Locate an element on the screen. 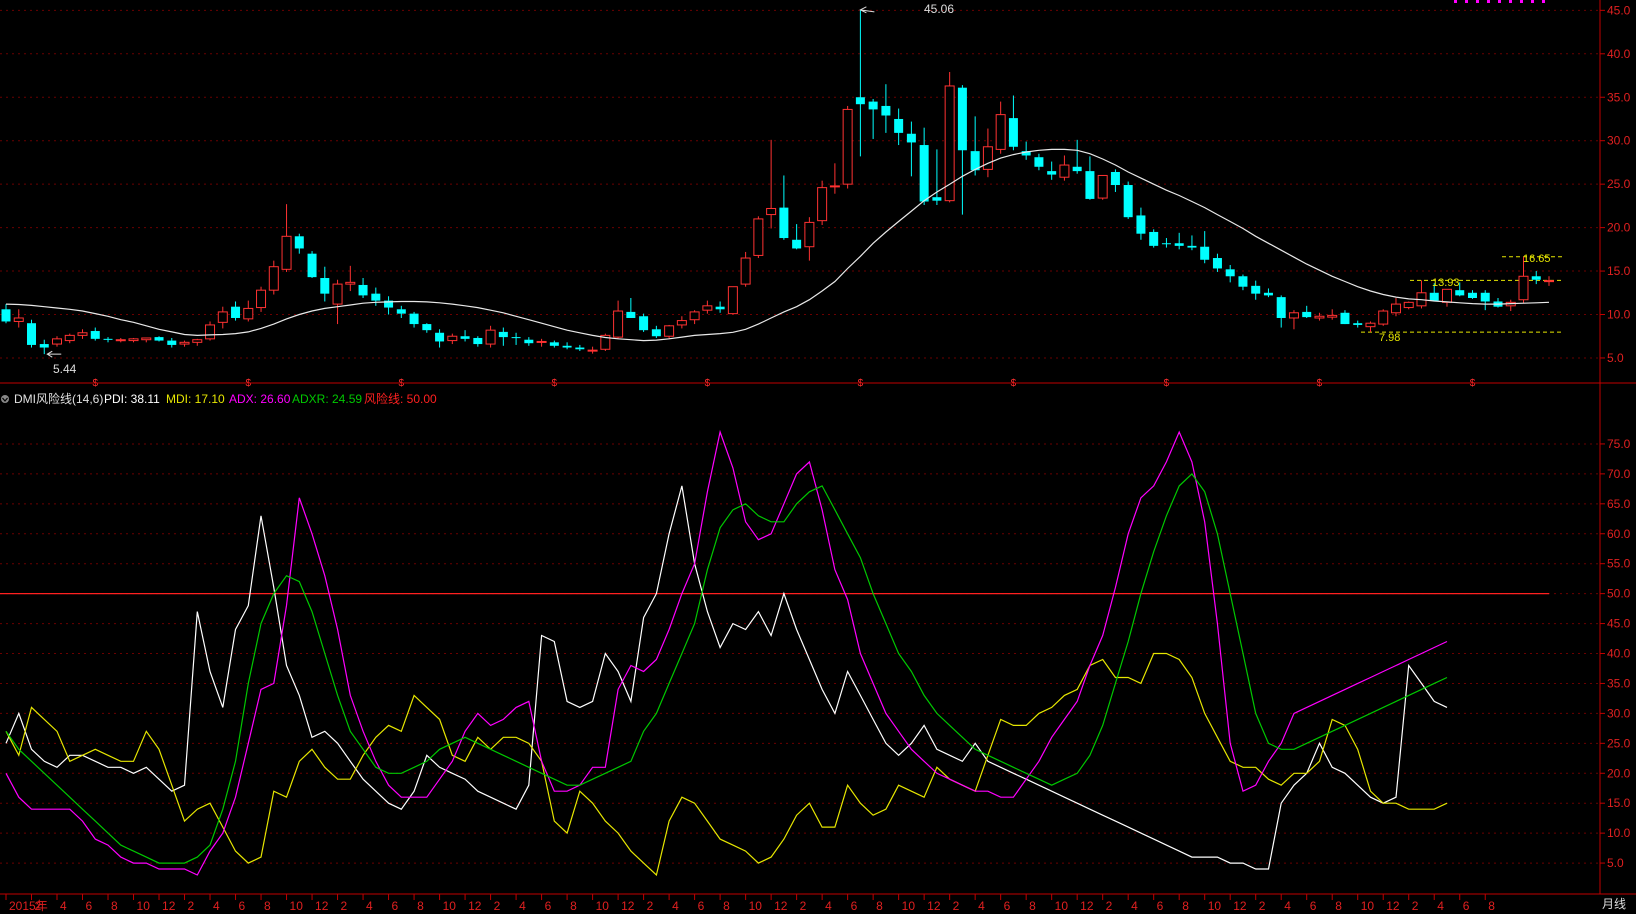  price-tick-label: 20.0 is located at coordinates (1619, 228).